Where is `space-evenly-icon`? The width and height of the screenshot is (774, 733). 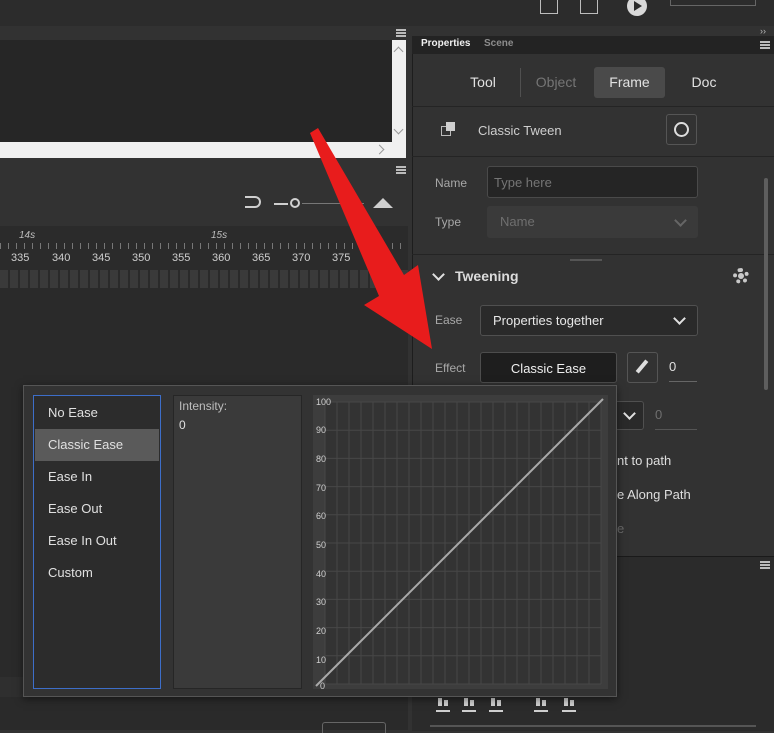
space-evenly-icon is located at coordinates (569, 705).